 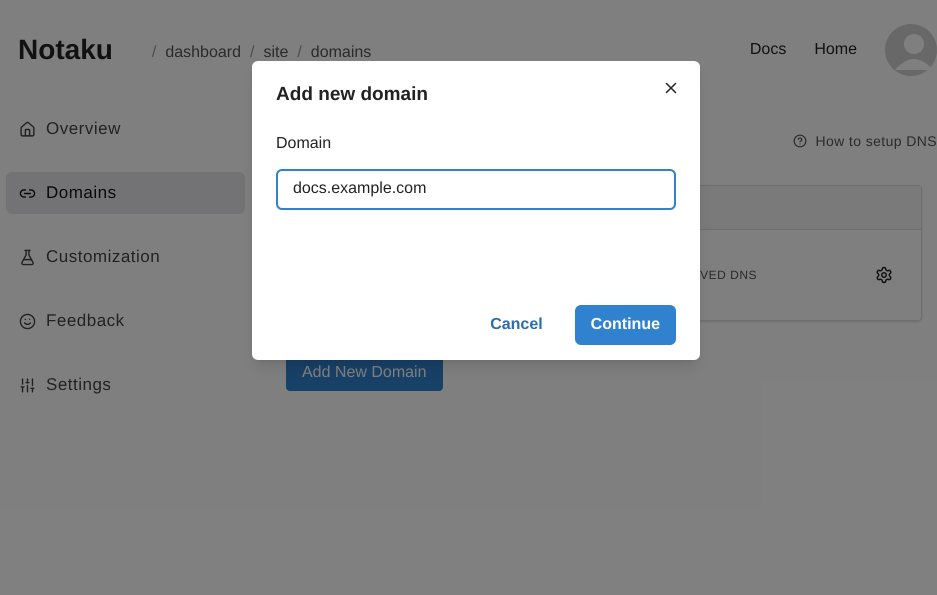 What do you see at coordinates (65, 50) in the screenshot?
I see `logo: Notaku` at bounding box center [65, 50].